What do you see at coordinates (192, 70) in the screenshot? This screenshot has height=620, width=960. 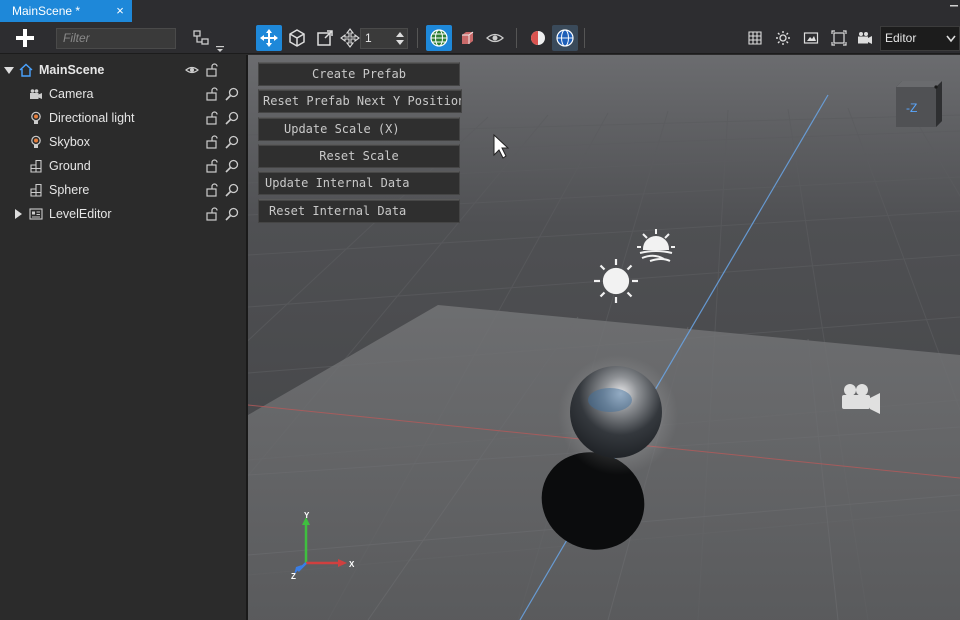 I see `eye-icon` at bounding box center [192, 70].